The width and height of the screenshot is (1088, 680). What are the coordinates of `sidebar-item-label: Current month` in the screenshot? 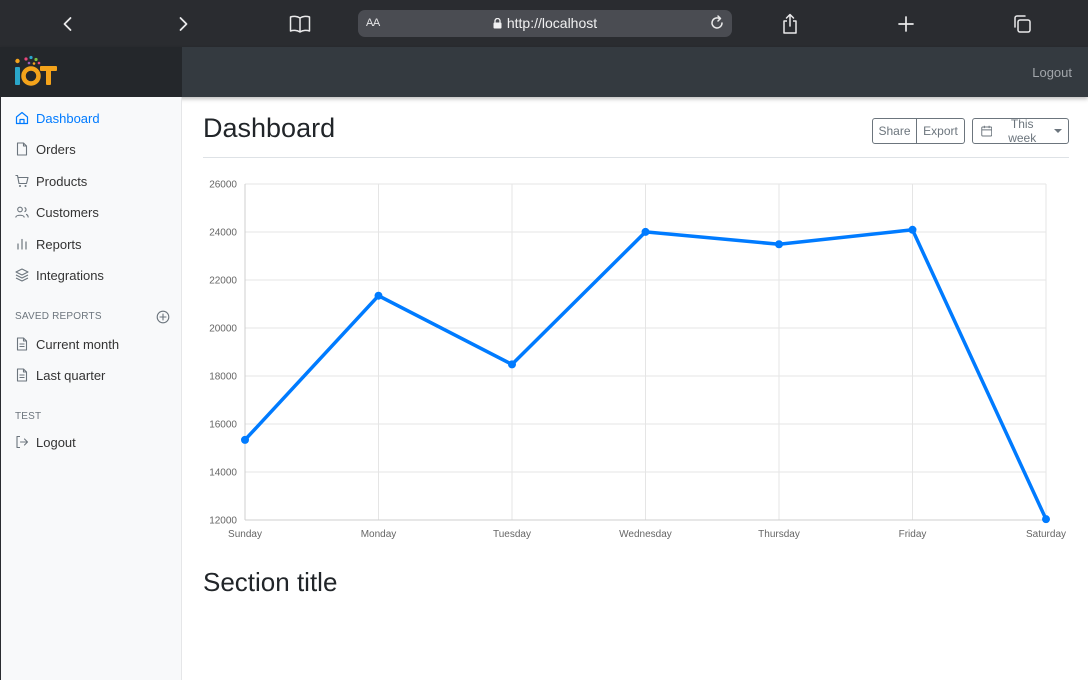 It's located at (78, 344).